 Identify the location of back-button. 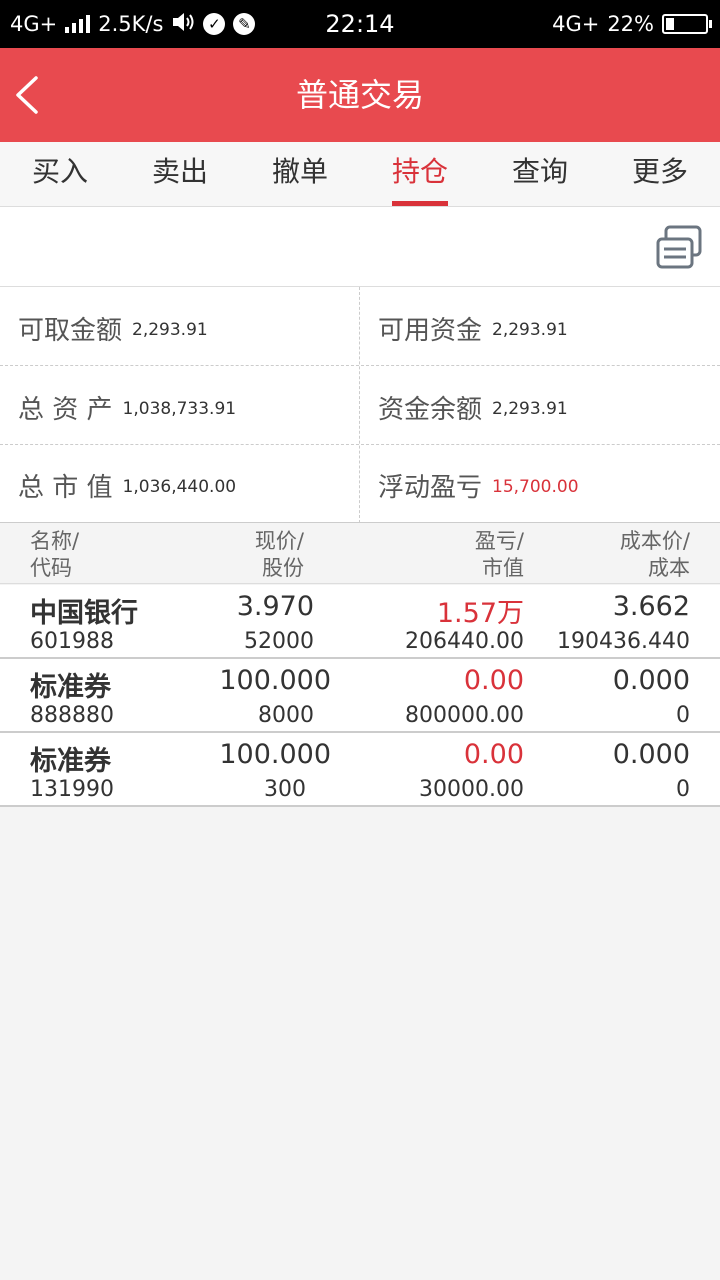
(40, 95).